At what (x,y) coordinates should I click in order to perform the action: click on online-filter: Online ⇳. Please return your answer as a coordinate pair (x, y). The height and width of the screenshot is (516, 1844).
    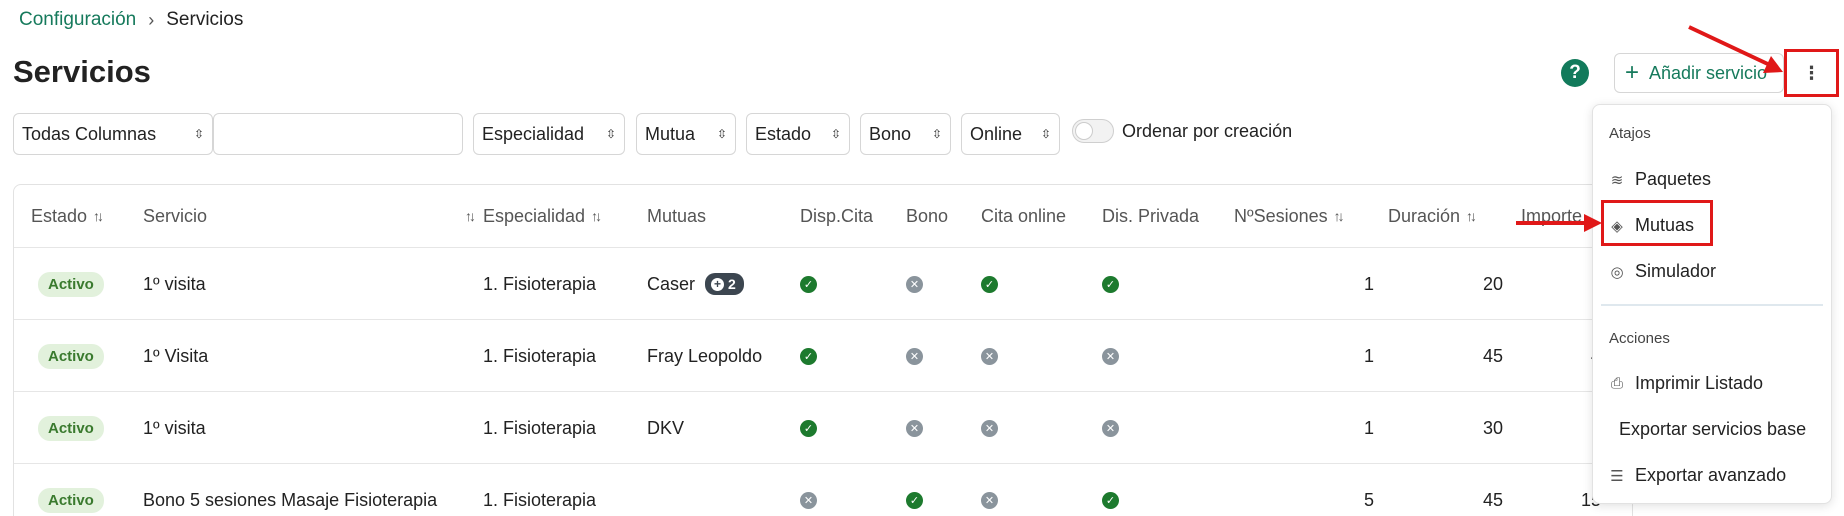
    Looking at the image, I should click on (1010, 134).